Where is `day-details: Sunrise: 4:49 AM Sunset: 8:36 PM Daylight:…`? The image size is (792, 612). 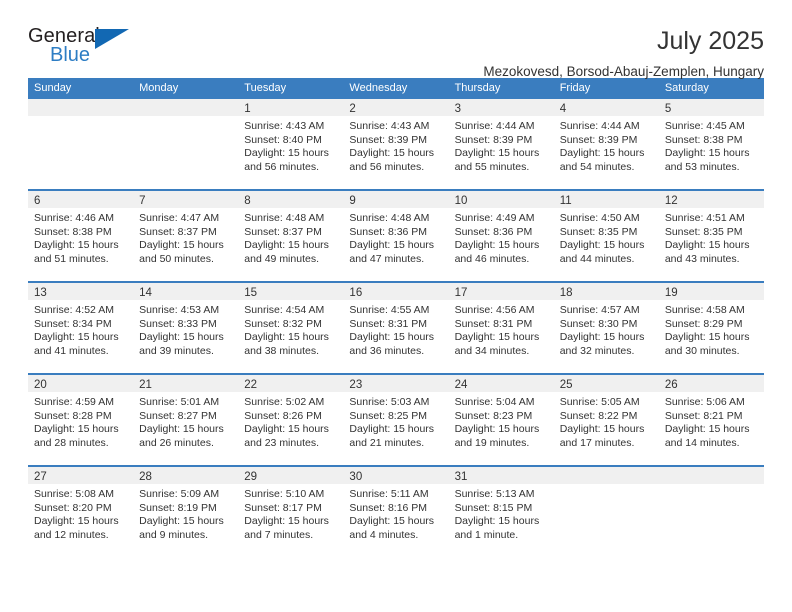 day-details: Sunrise: 4:49 AM Sunset: 8:36 PM Daylight:… is located at coordinates (501, 237).